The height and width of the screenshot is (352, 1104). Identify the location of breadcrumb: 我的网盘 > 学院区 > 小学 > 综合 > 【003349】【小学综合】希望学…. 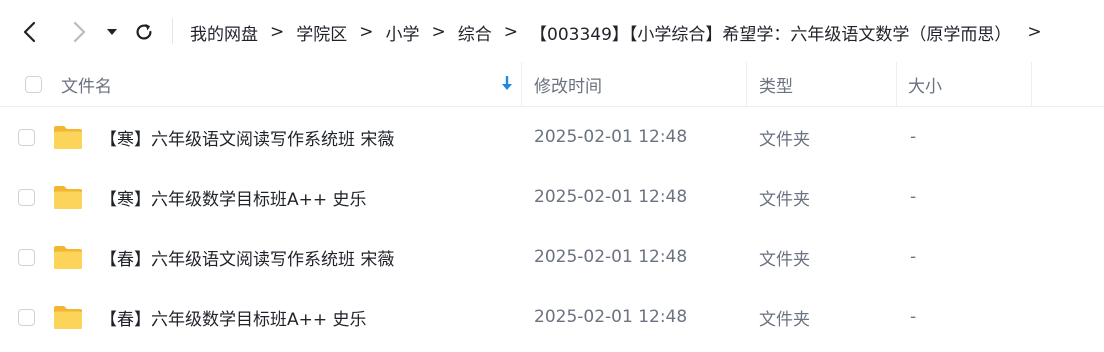
(616, 32).